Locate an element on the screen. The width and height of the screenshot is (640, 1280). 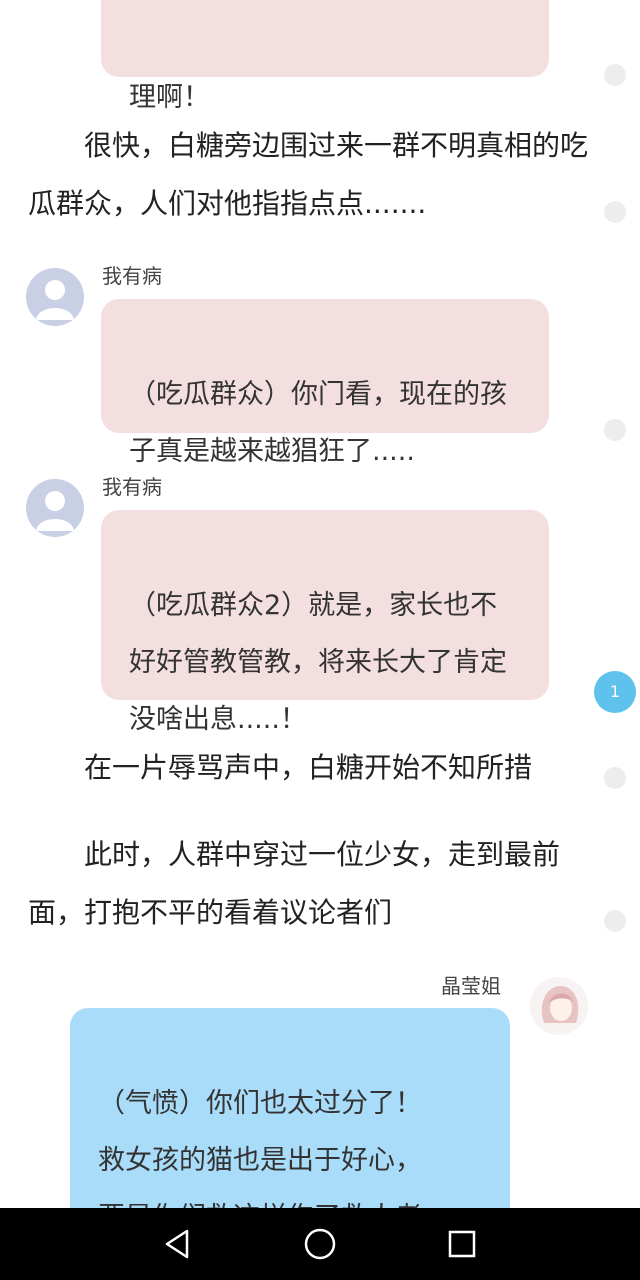
nav-back-button is located at coordinates (178, 1244).